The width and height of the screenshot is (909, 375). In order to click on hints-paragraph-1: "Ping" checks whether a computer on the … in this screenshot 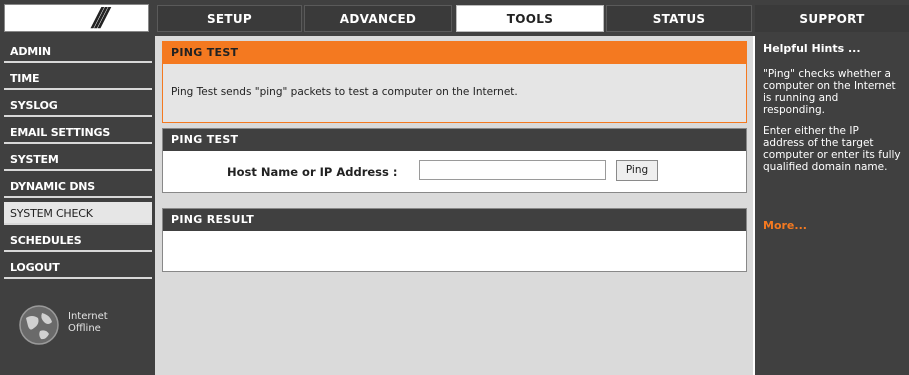, I will do `click(829, 92)`.